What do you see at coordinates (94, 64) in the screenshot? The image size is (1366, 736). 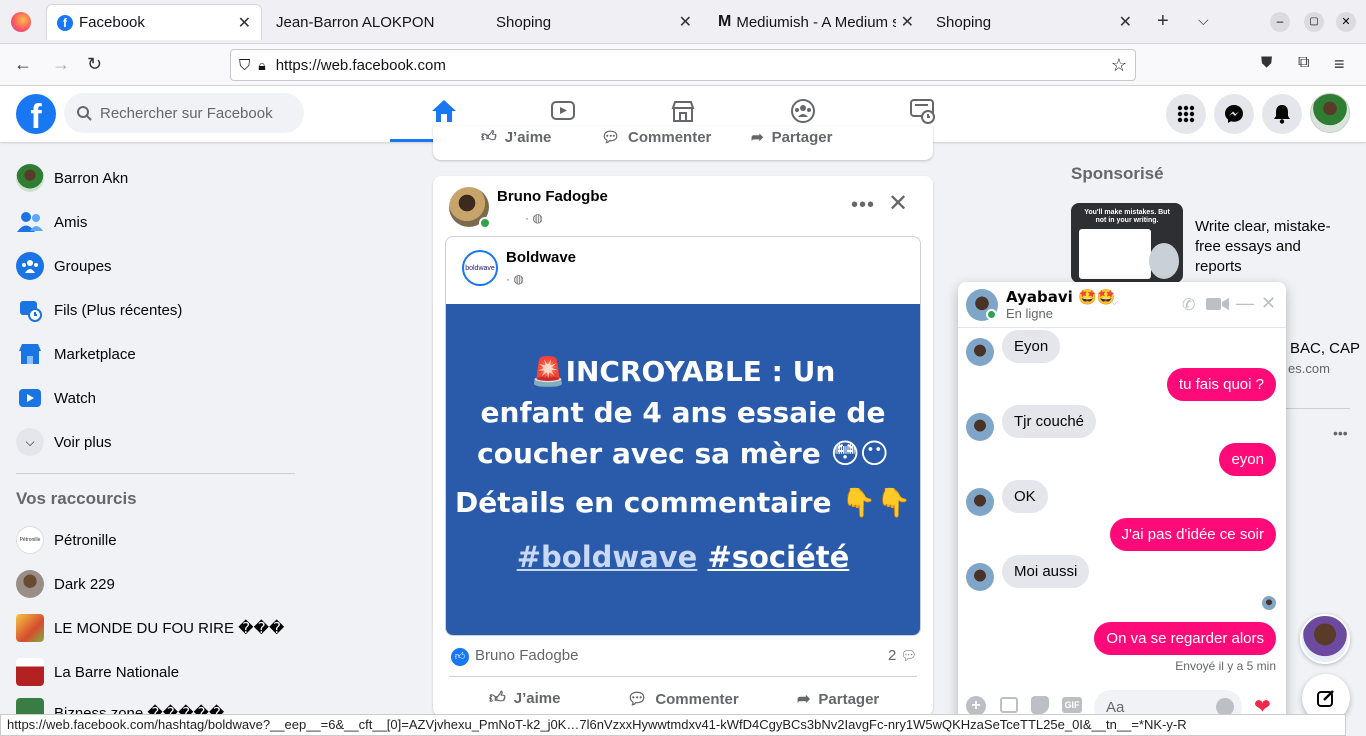 I see `reload-icon: ↻` at bounding box center [94, 64].